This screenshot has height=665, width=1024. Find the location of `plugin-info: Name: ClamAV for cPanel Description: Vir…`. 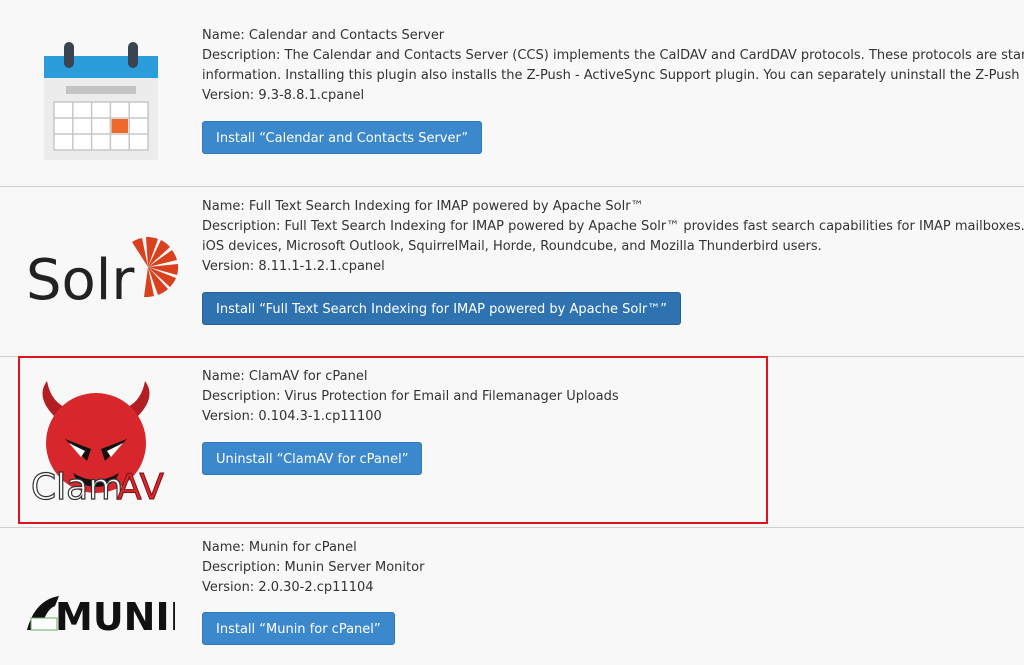

plugin-info: Name: ClamAV for cPanel Description: Vir… is located at coordinates (613, 421).